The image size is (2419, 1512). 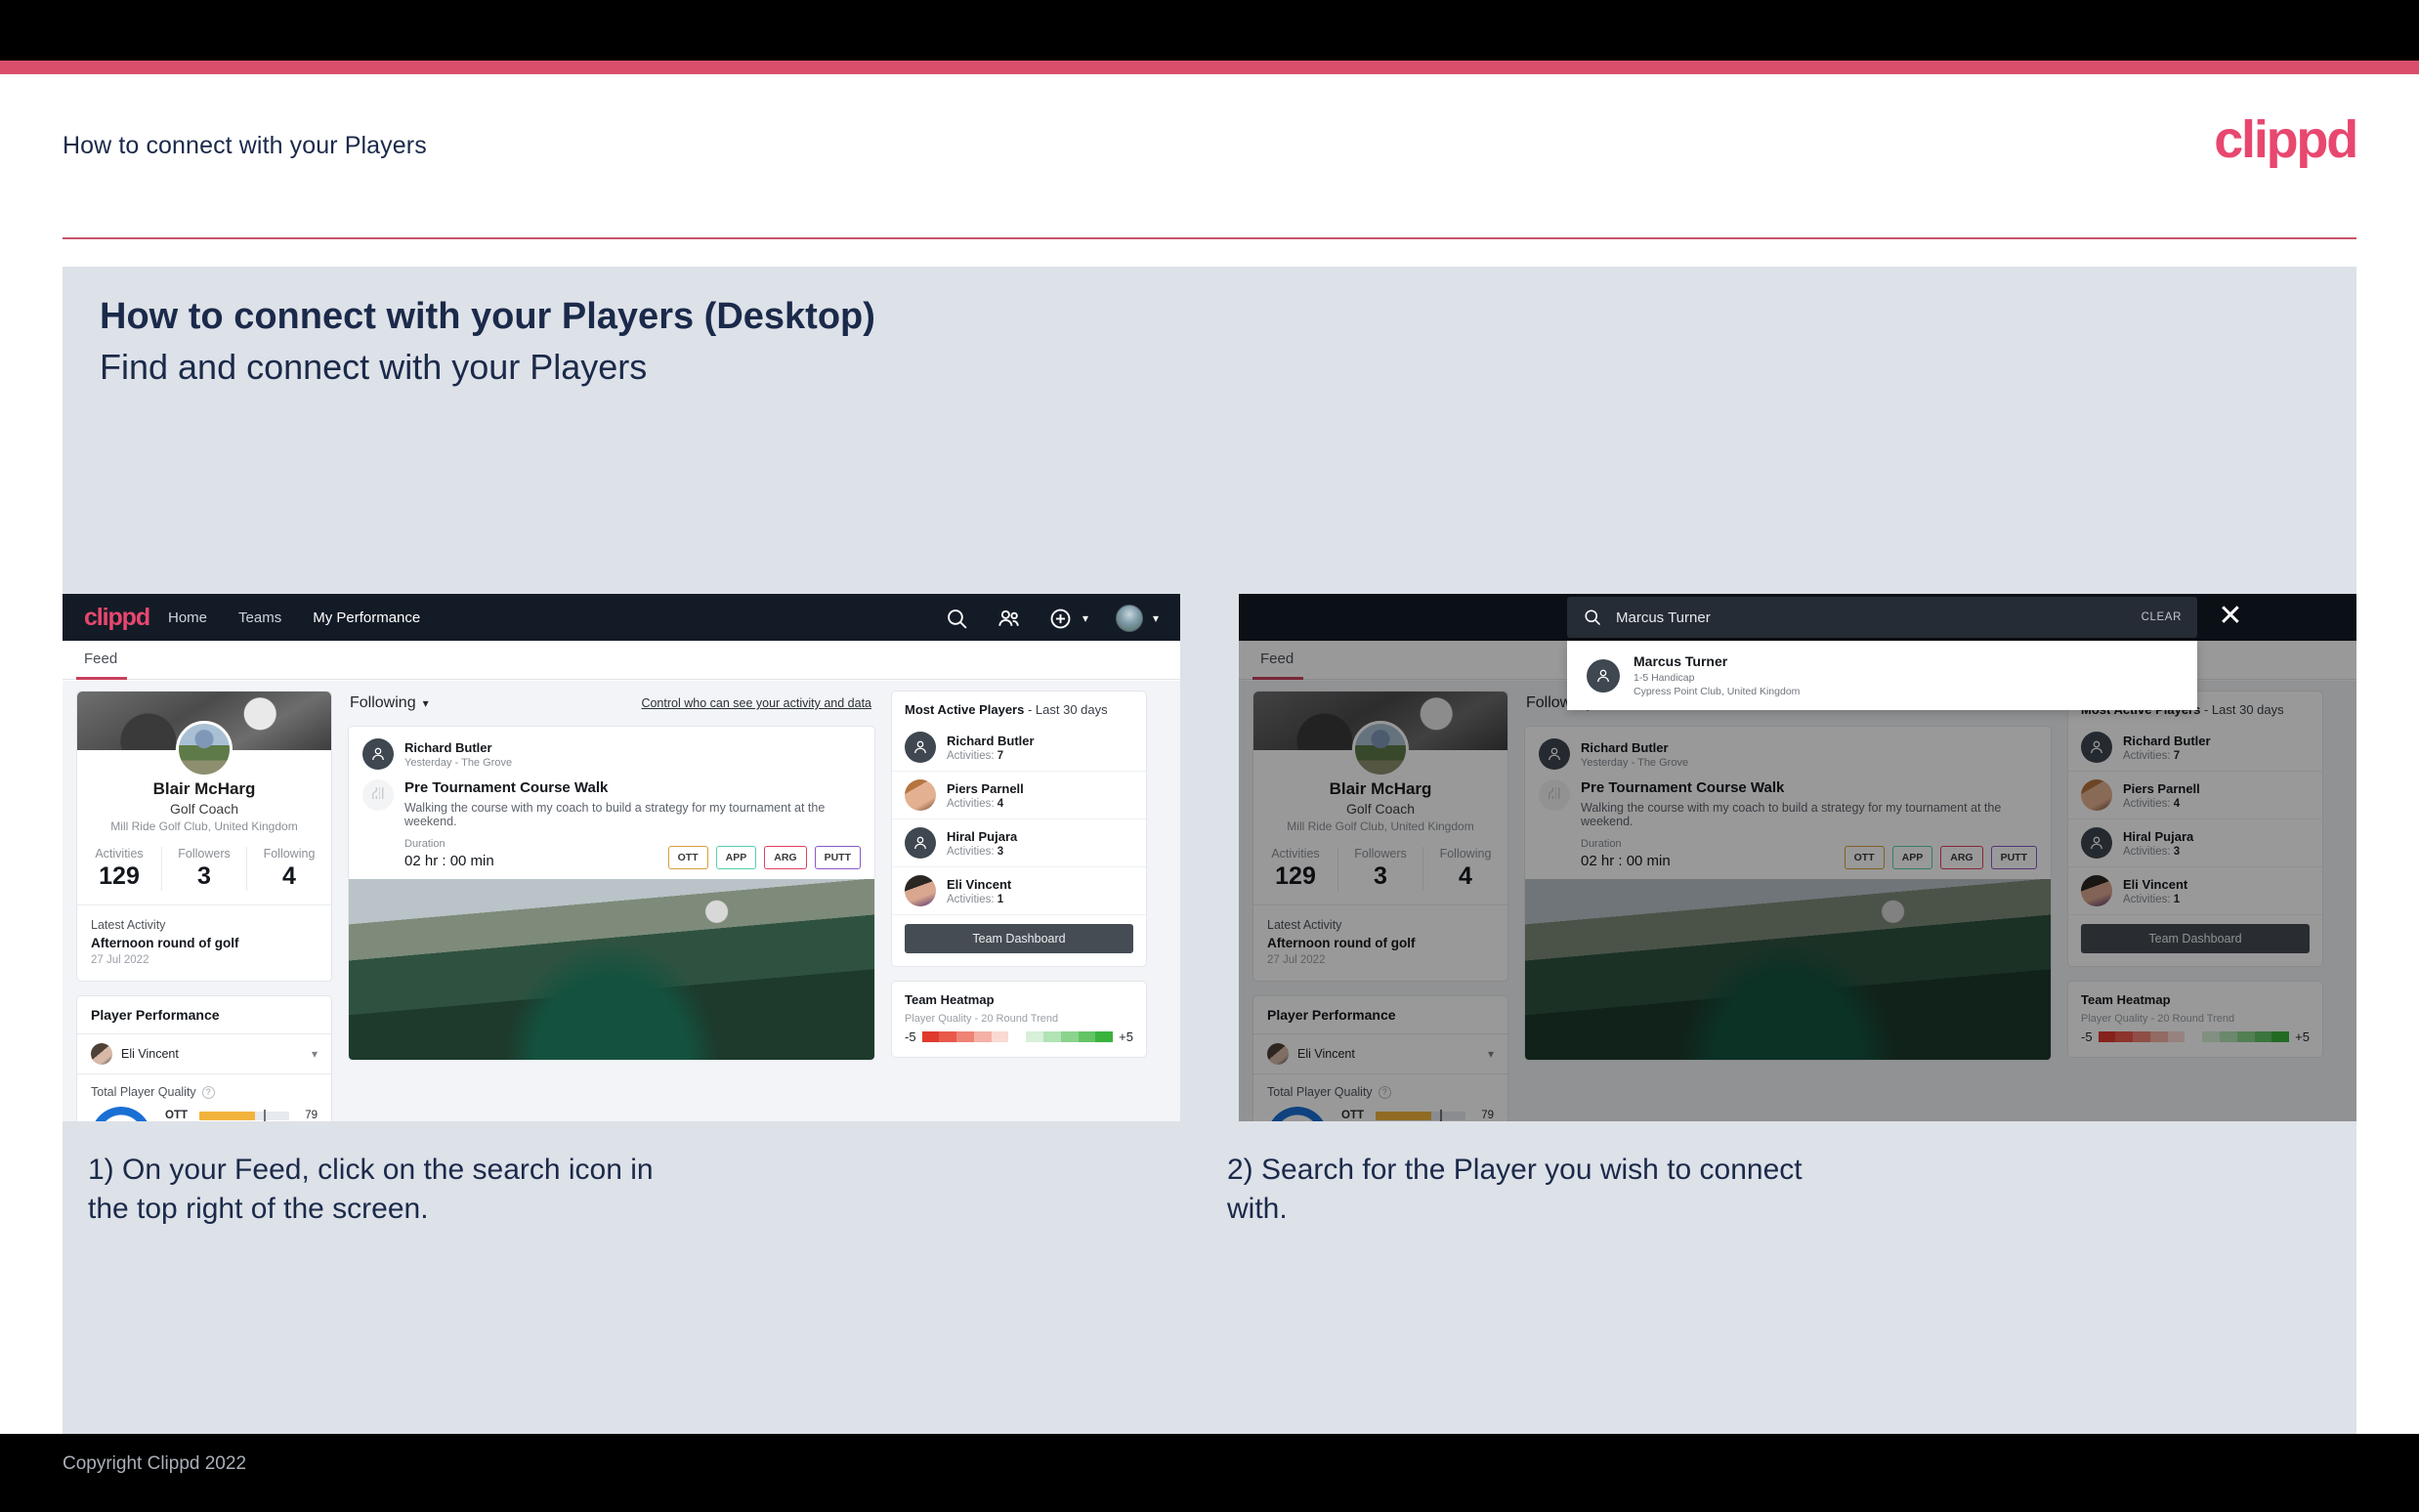 I want to click on page-title: How to connect with your Players, so click(x=245, y=145).